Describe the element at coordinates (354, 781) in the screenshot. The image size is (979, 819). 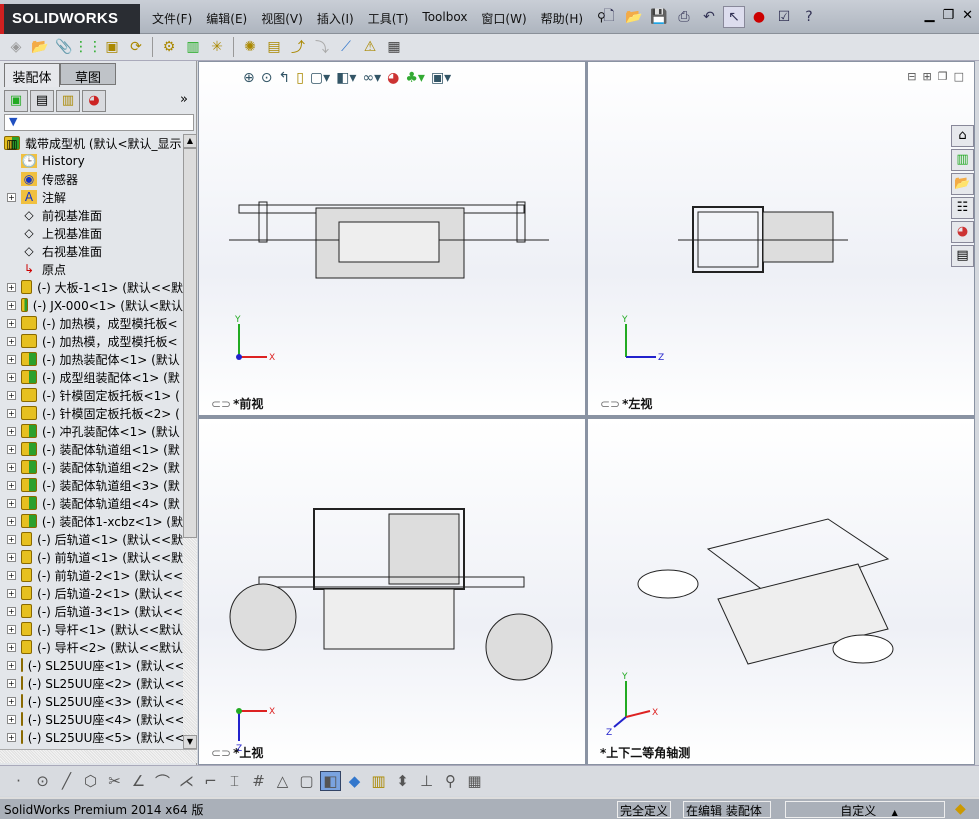
I see `shaded-mode-icon: ◆` at that location.